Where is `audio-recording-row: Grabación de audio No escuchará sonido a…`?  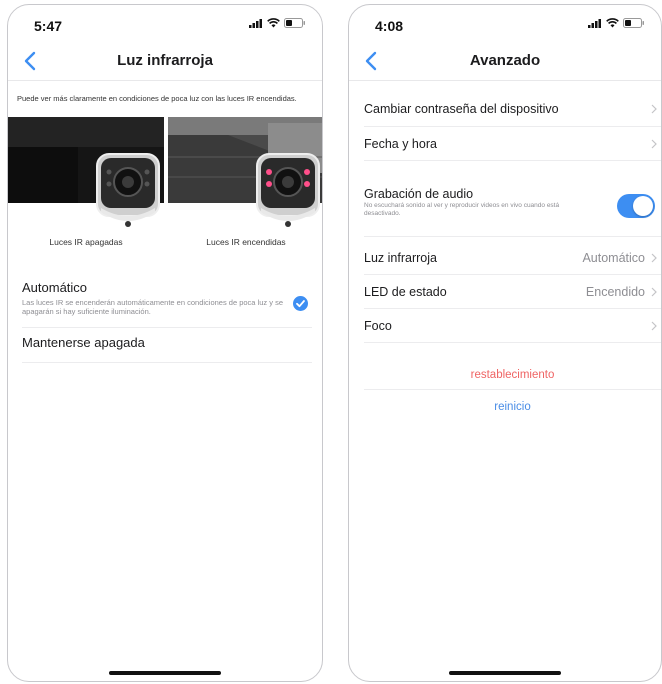
audio-recording-row: Grabación de audio No escuchará sonido a… is located at coordinates (512, 206).